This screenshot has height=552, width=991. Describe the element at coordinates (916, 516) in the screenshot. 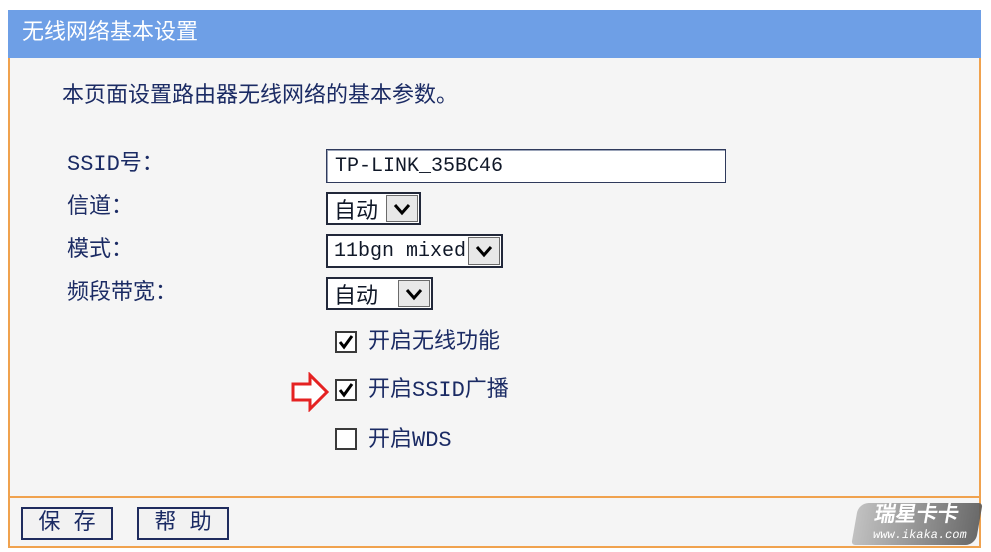

I see `watermark-brand: 瑞星卡卡` at that location.